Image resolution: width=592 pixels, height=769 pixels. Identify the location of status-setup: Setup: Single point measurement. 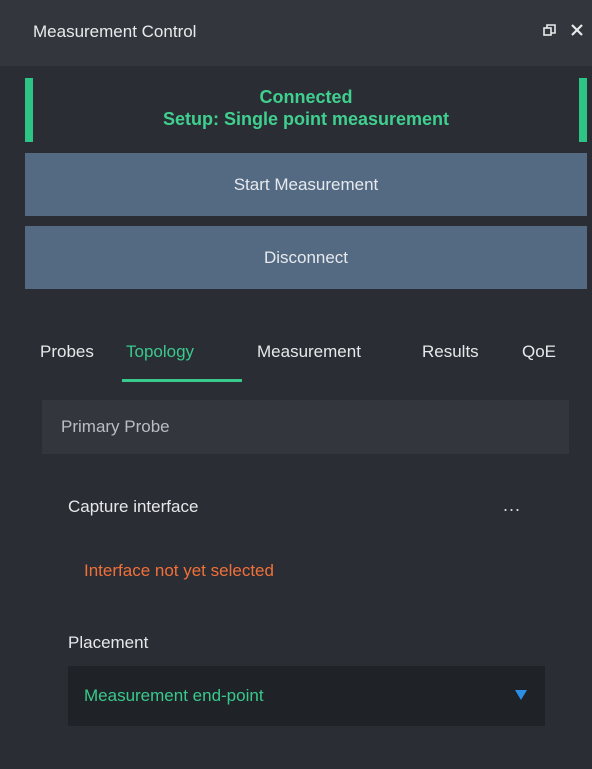
(306, 119).